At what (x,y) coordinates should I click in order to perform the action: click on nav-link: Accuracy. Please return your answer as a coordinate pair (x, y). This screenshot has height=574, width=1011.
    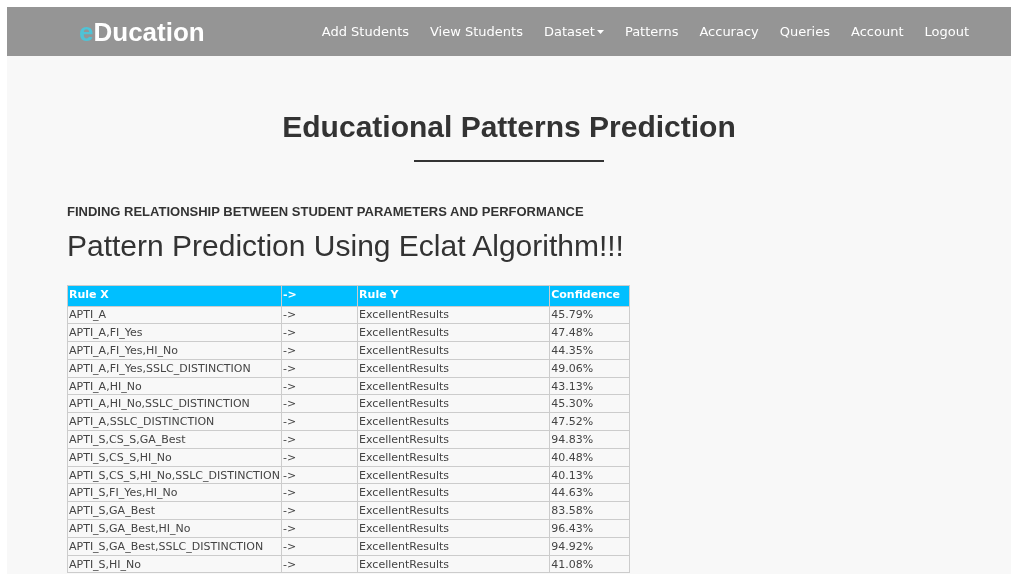
    Looking at the image, I should click on (729, 31).